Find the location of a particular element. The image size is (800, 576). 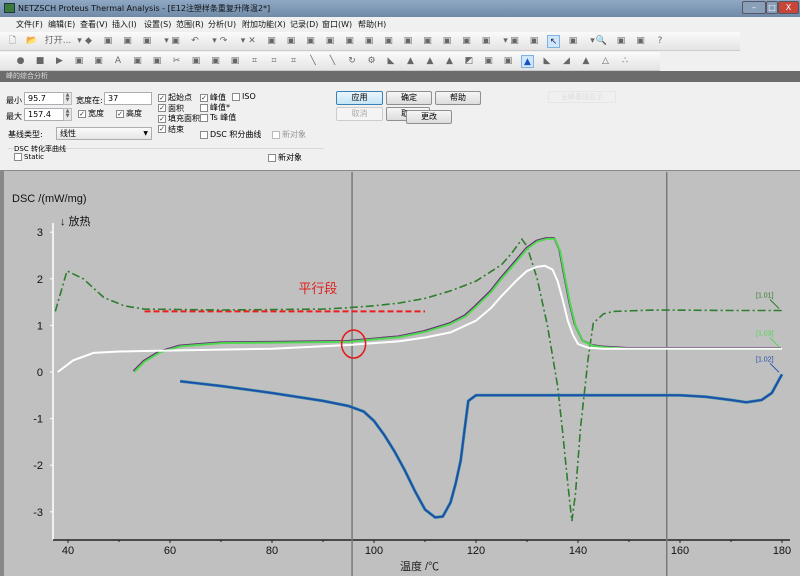

record-icon: ● is located at coordinates (20, 61).